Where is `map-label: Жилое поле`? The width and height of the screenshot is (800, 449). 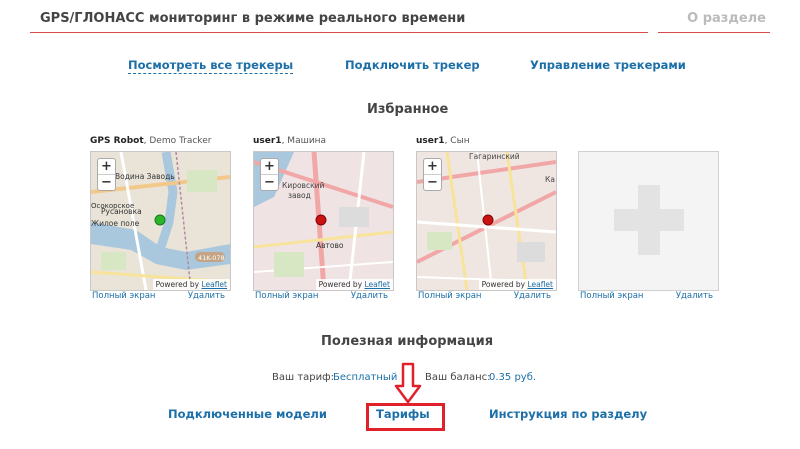 map-label: Жилое поле is located at coordinates (115, 223).